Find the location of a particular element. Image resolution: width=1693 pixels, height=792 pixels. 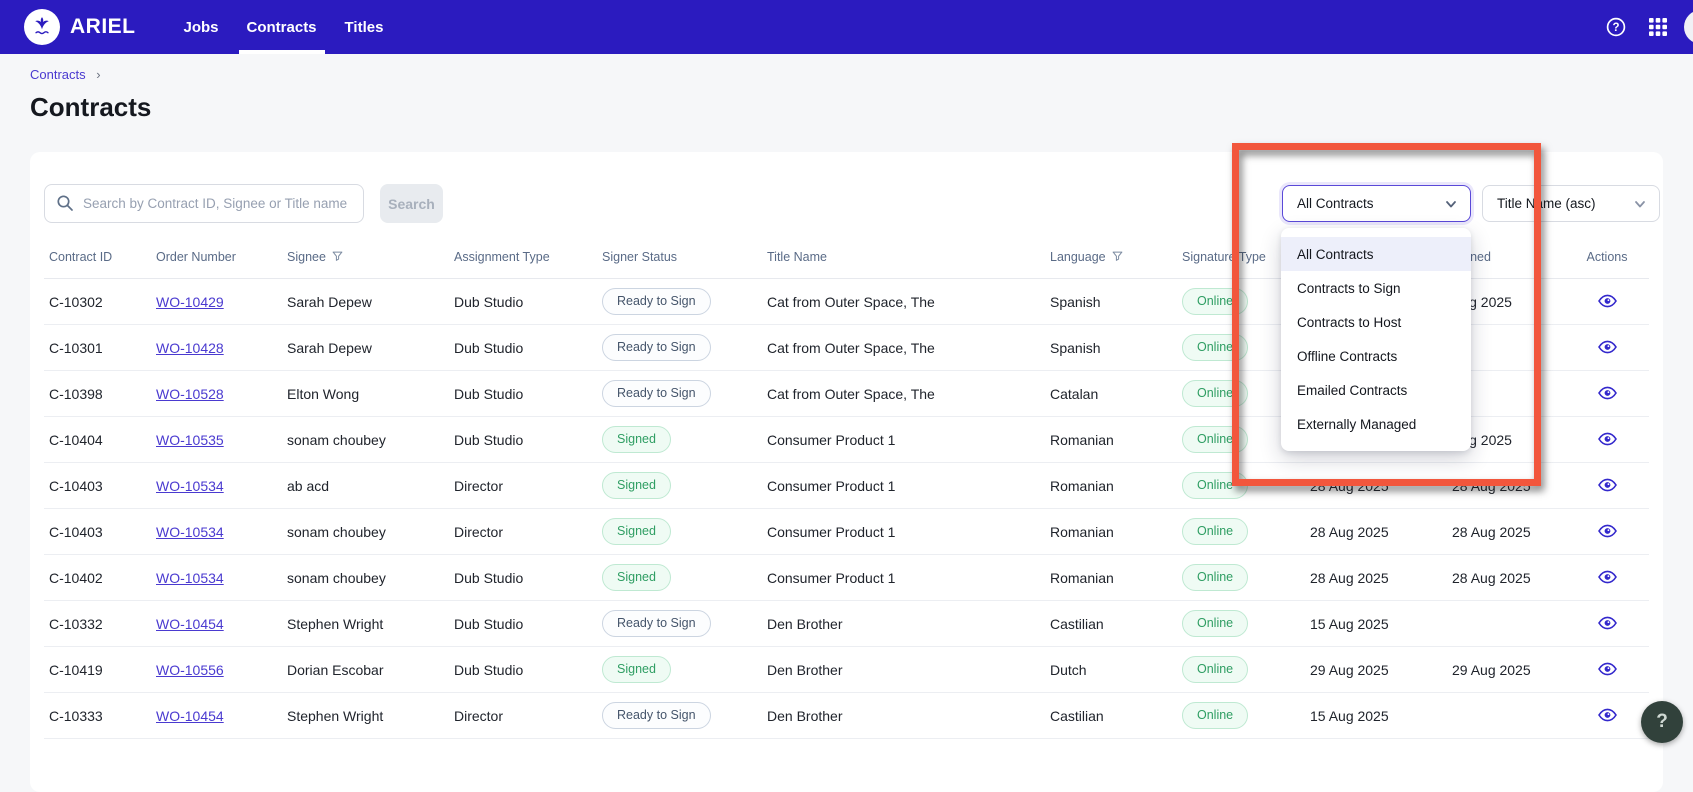

column-header-language: Language is located at coordinates (1111, 259).